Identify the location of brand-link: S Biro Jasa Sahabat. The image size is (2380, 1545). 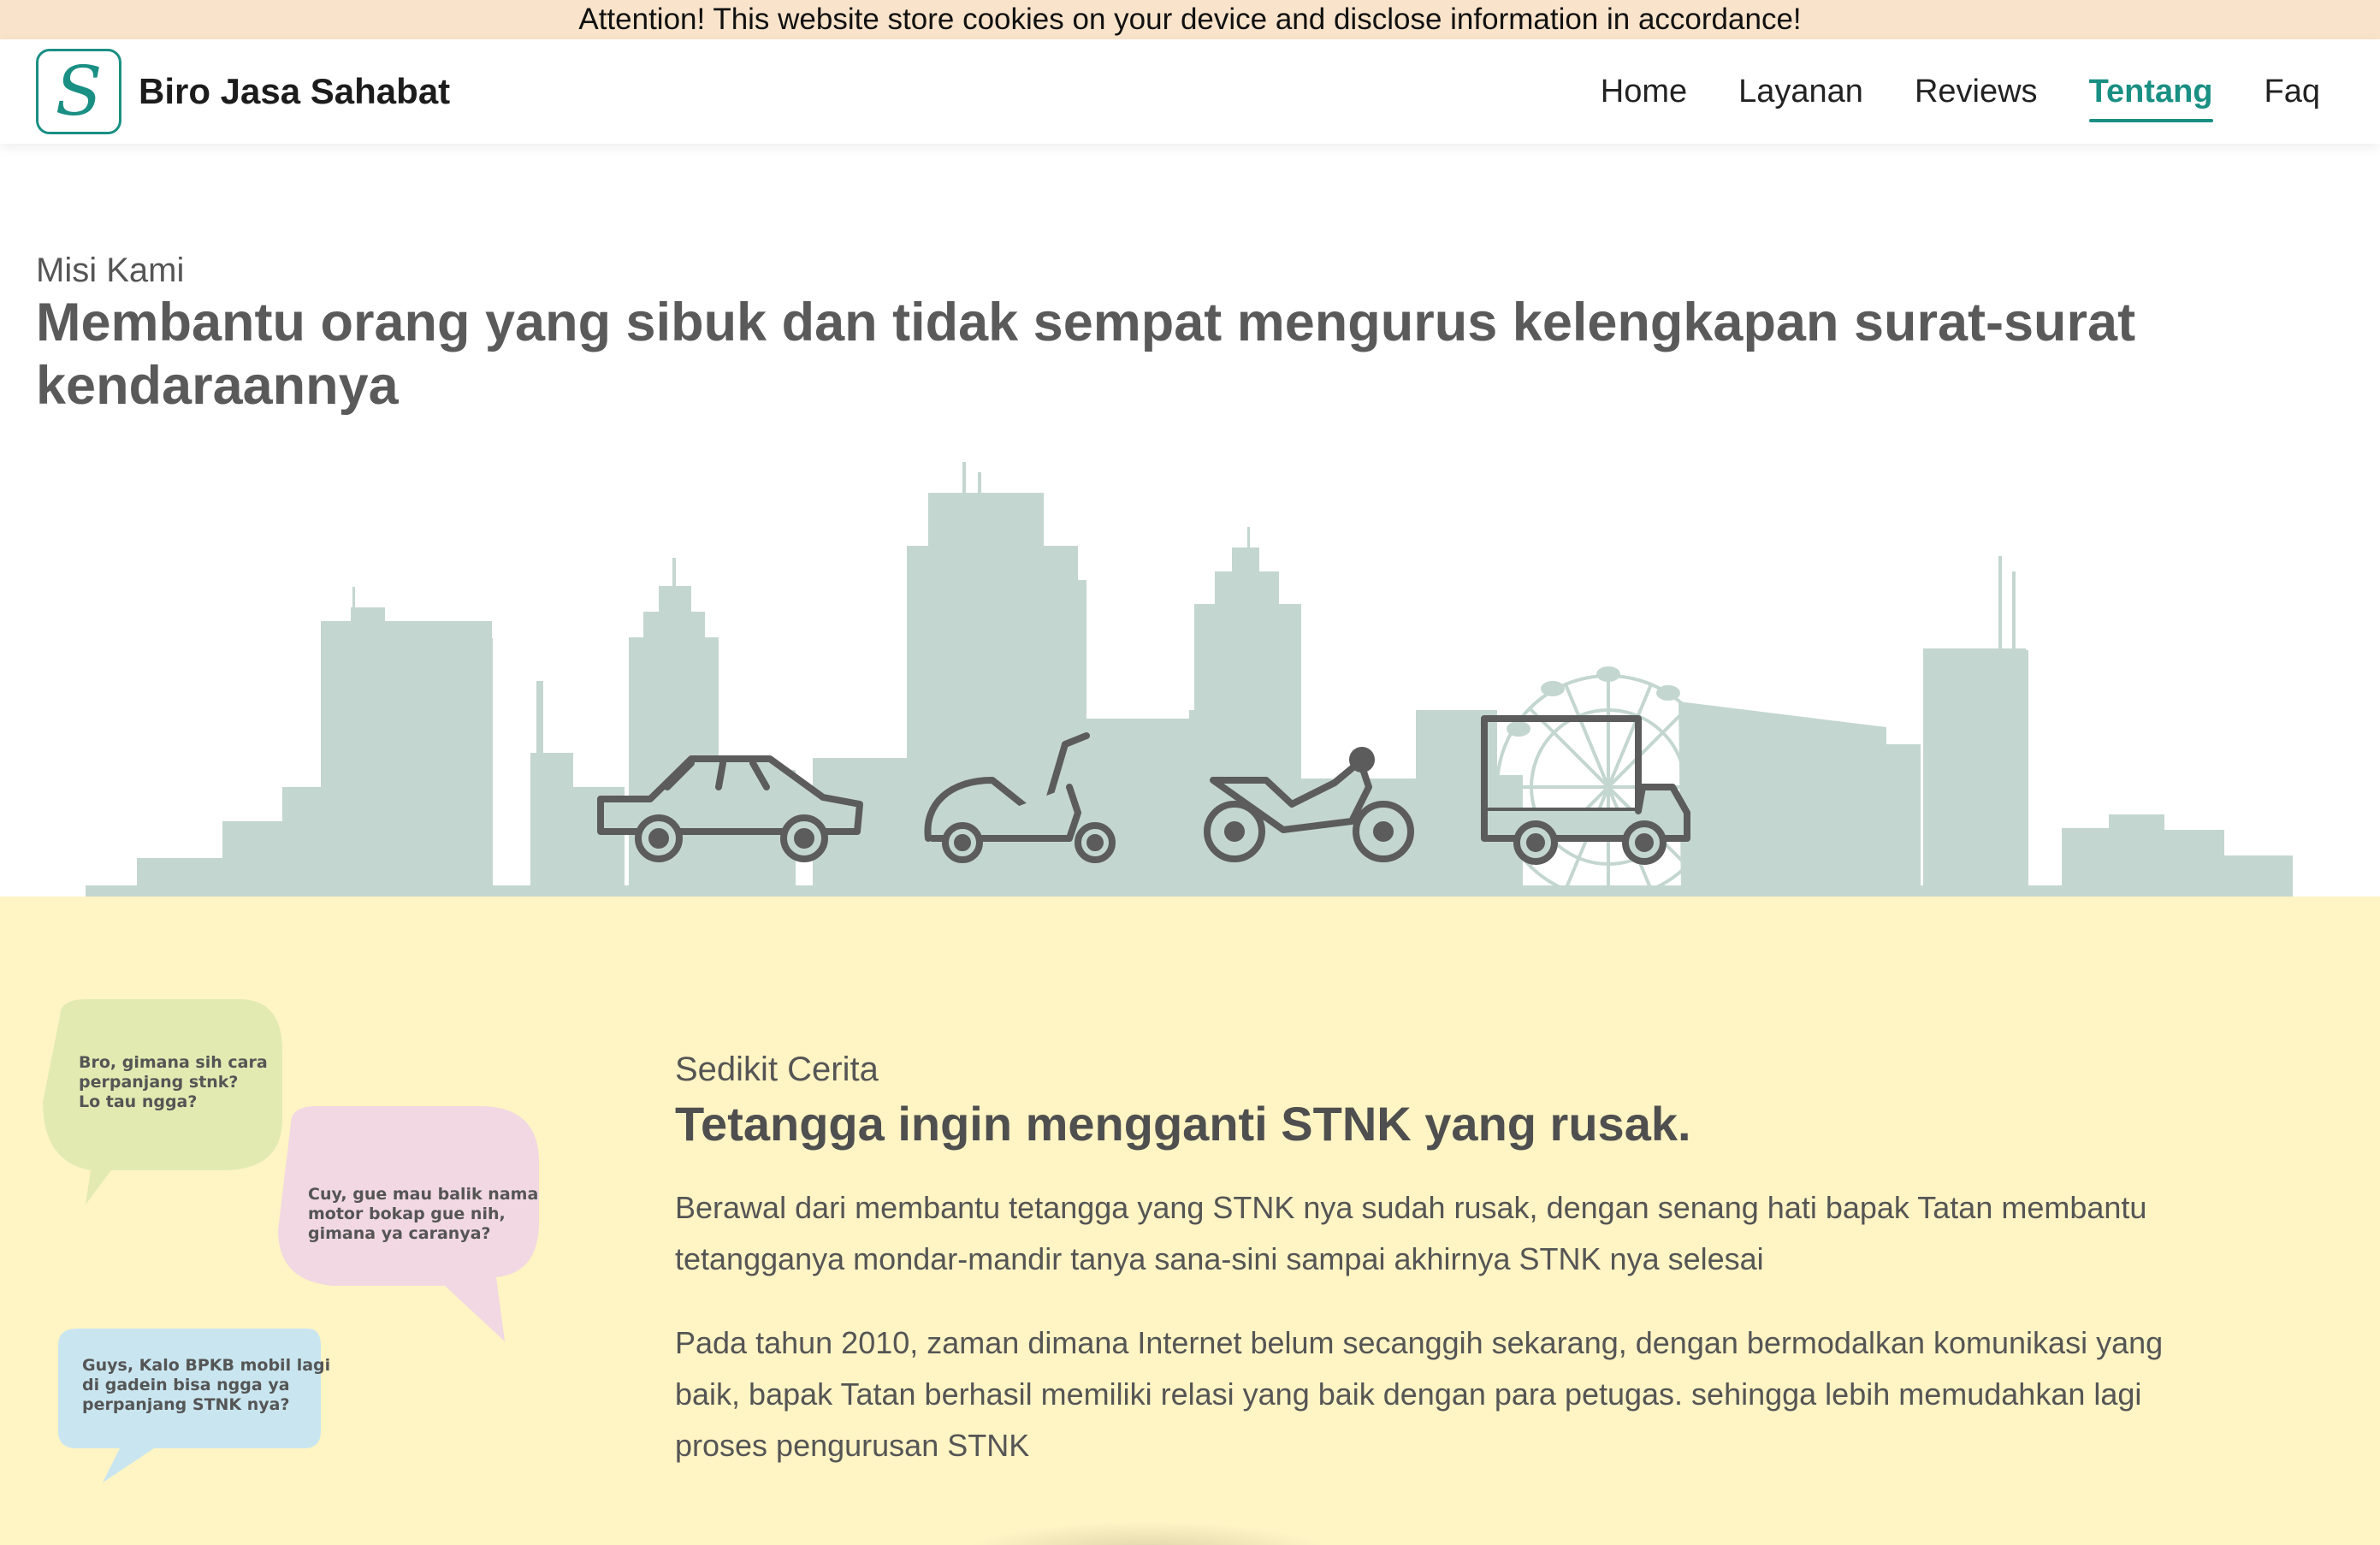
(243, 91).